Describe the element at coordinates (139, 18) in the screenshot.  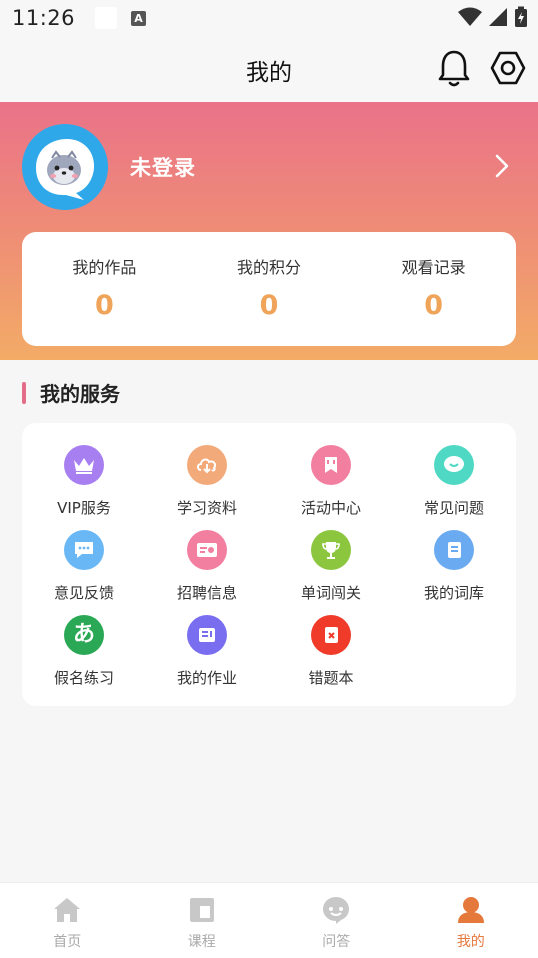
I see `a-notification-icon: A` at that location.